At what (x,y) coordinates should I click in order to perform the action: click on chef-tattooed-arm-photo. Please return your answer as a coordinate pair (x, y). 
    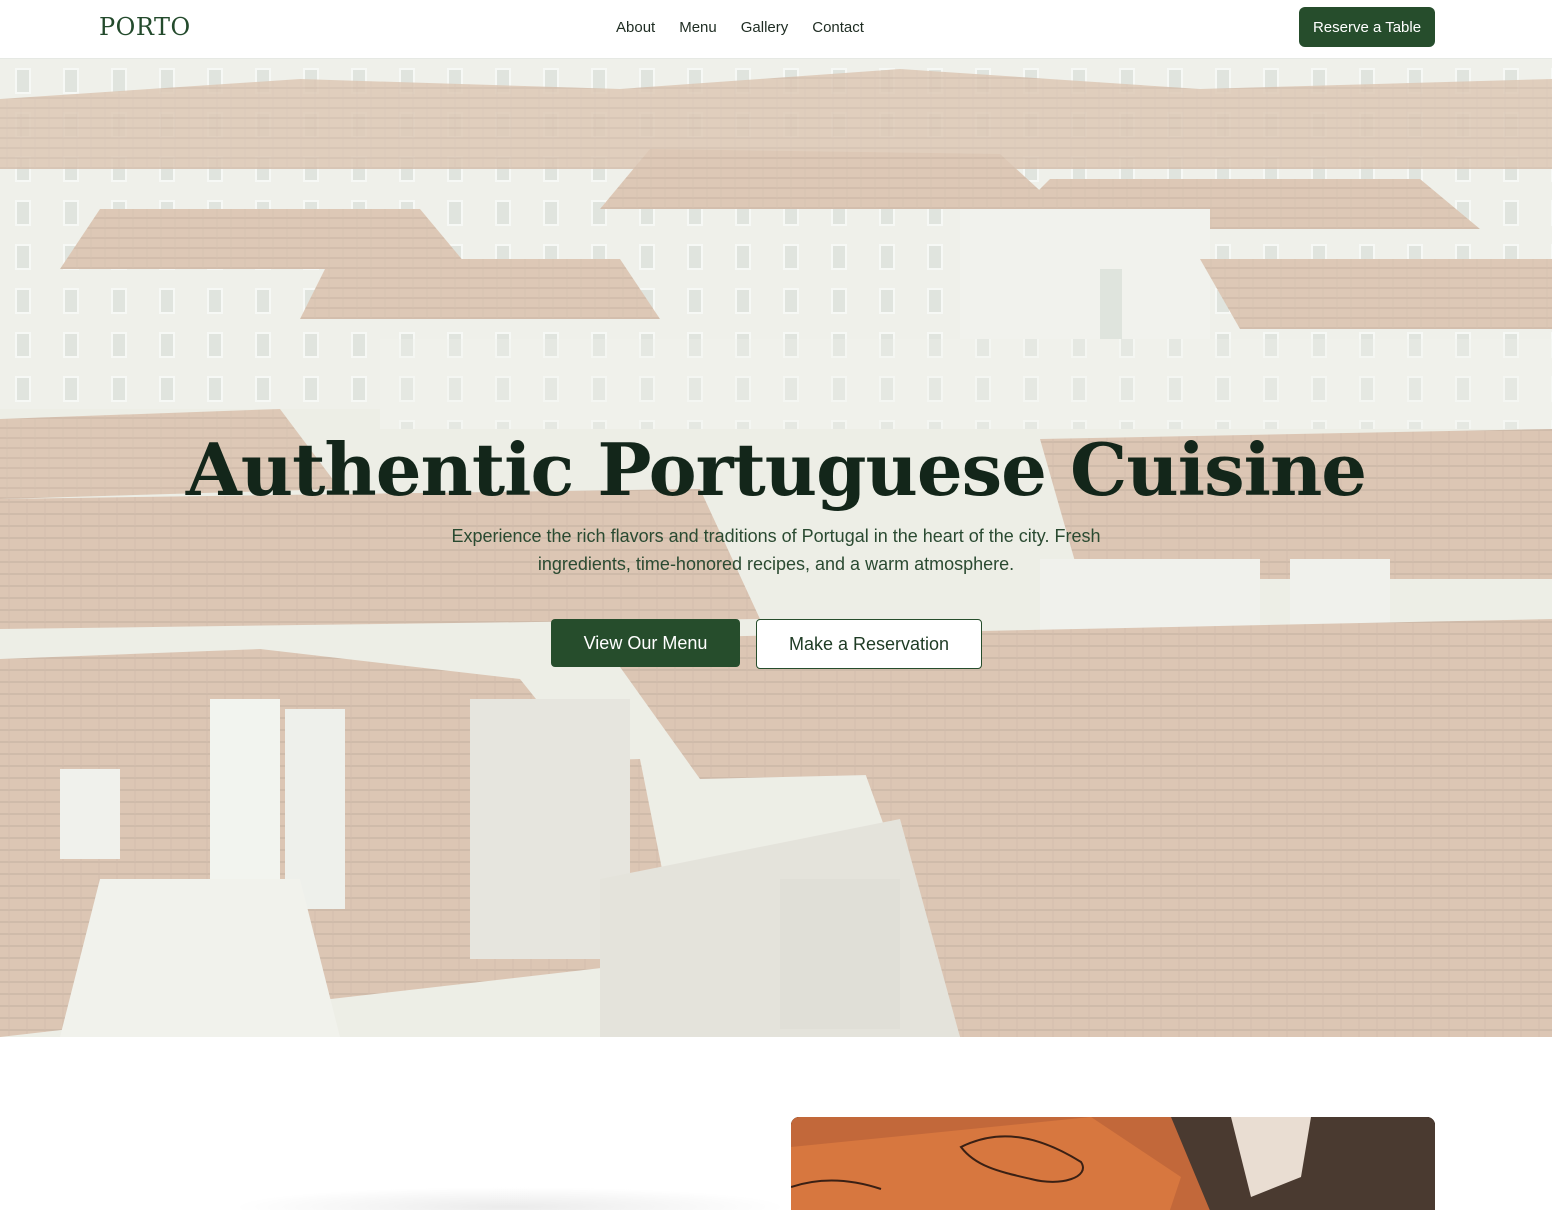
    Looking at the image, I should click on (1113, 1163).